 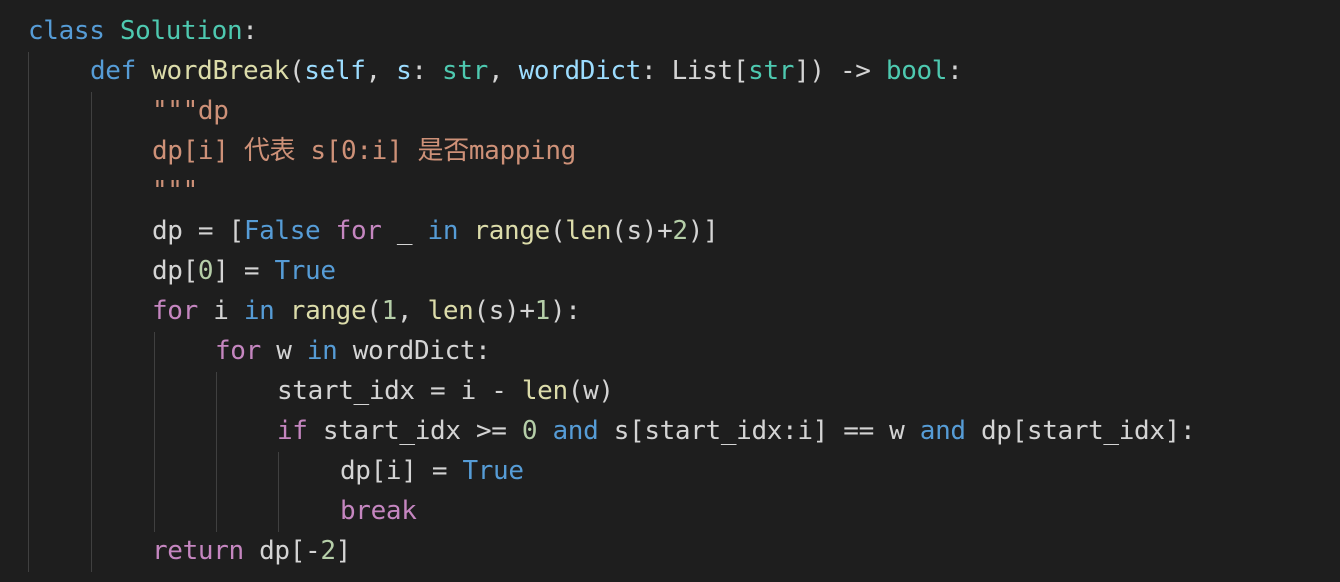 I want to click on code-text: w, so click(x=283, y=351).